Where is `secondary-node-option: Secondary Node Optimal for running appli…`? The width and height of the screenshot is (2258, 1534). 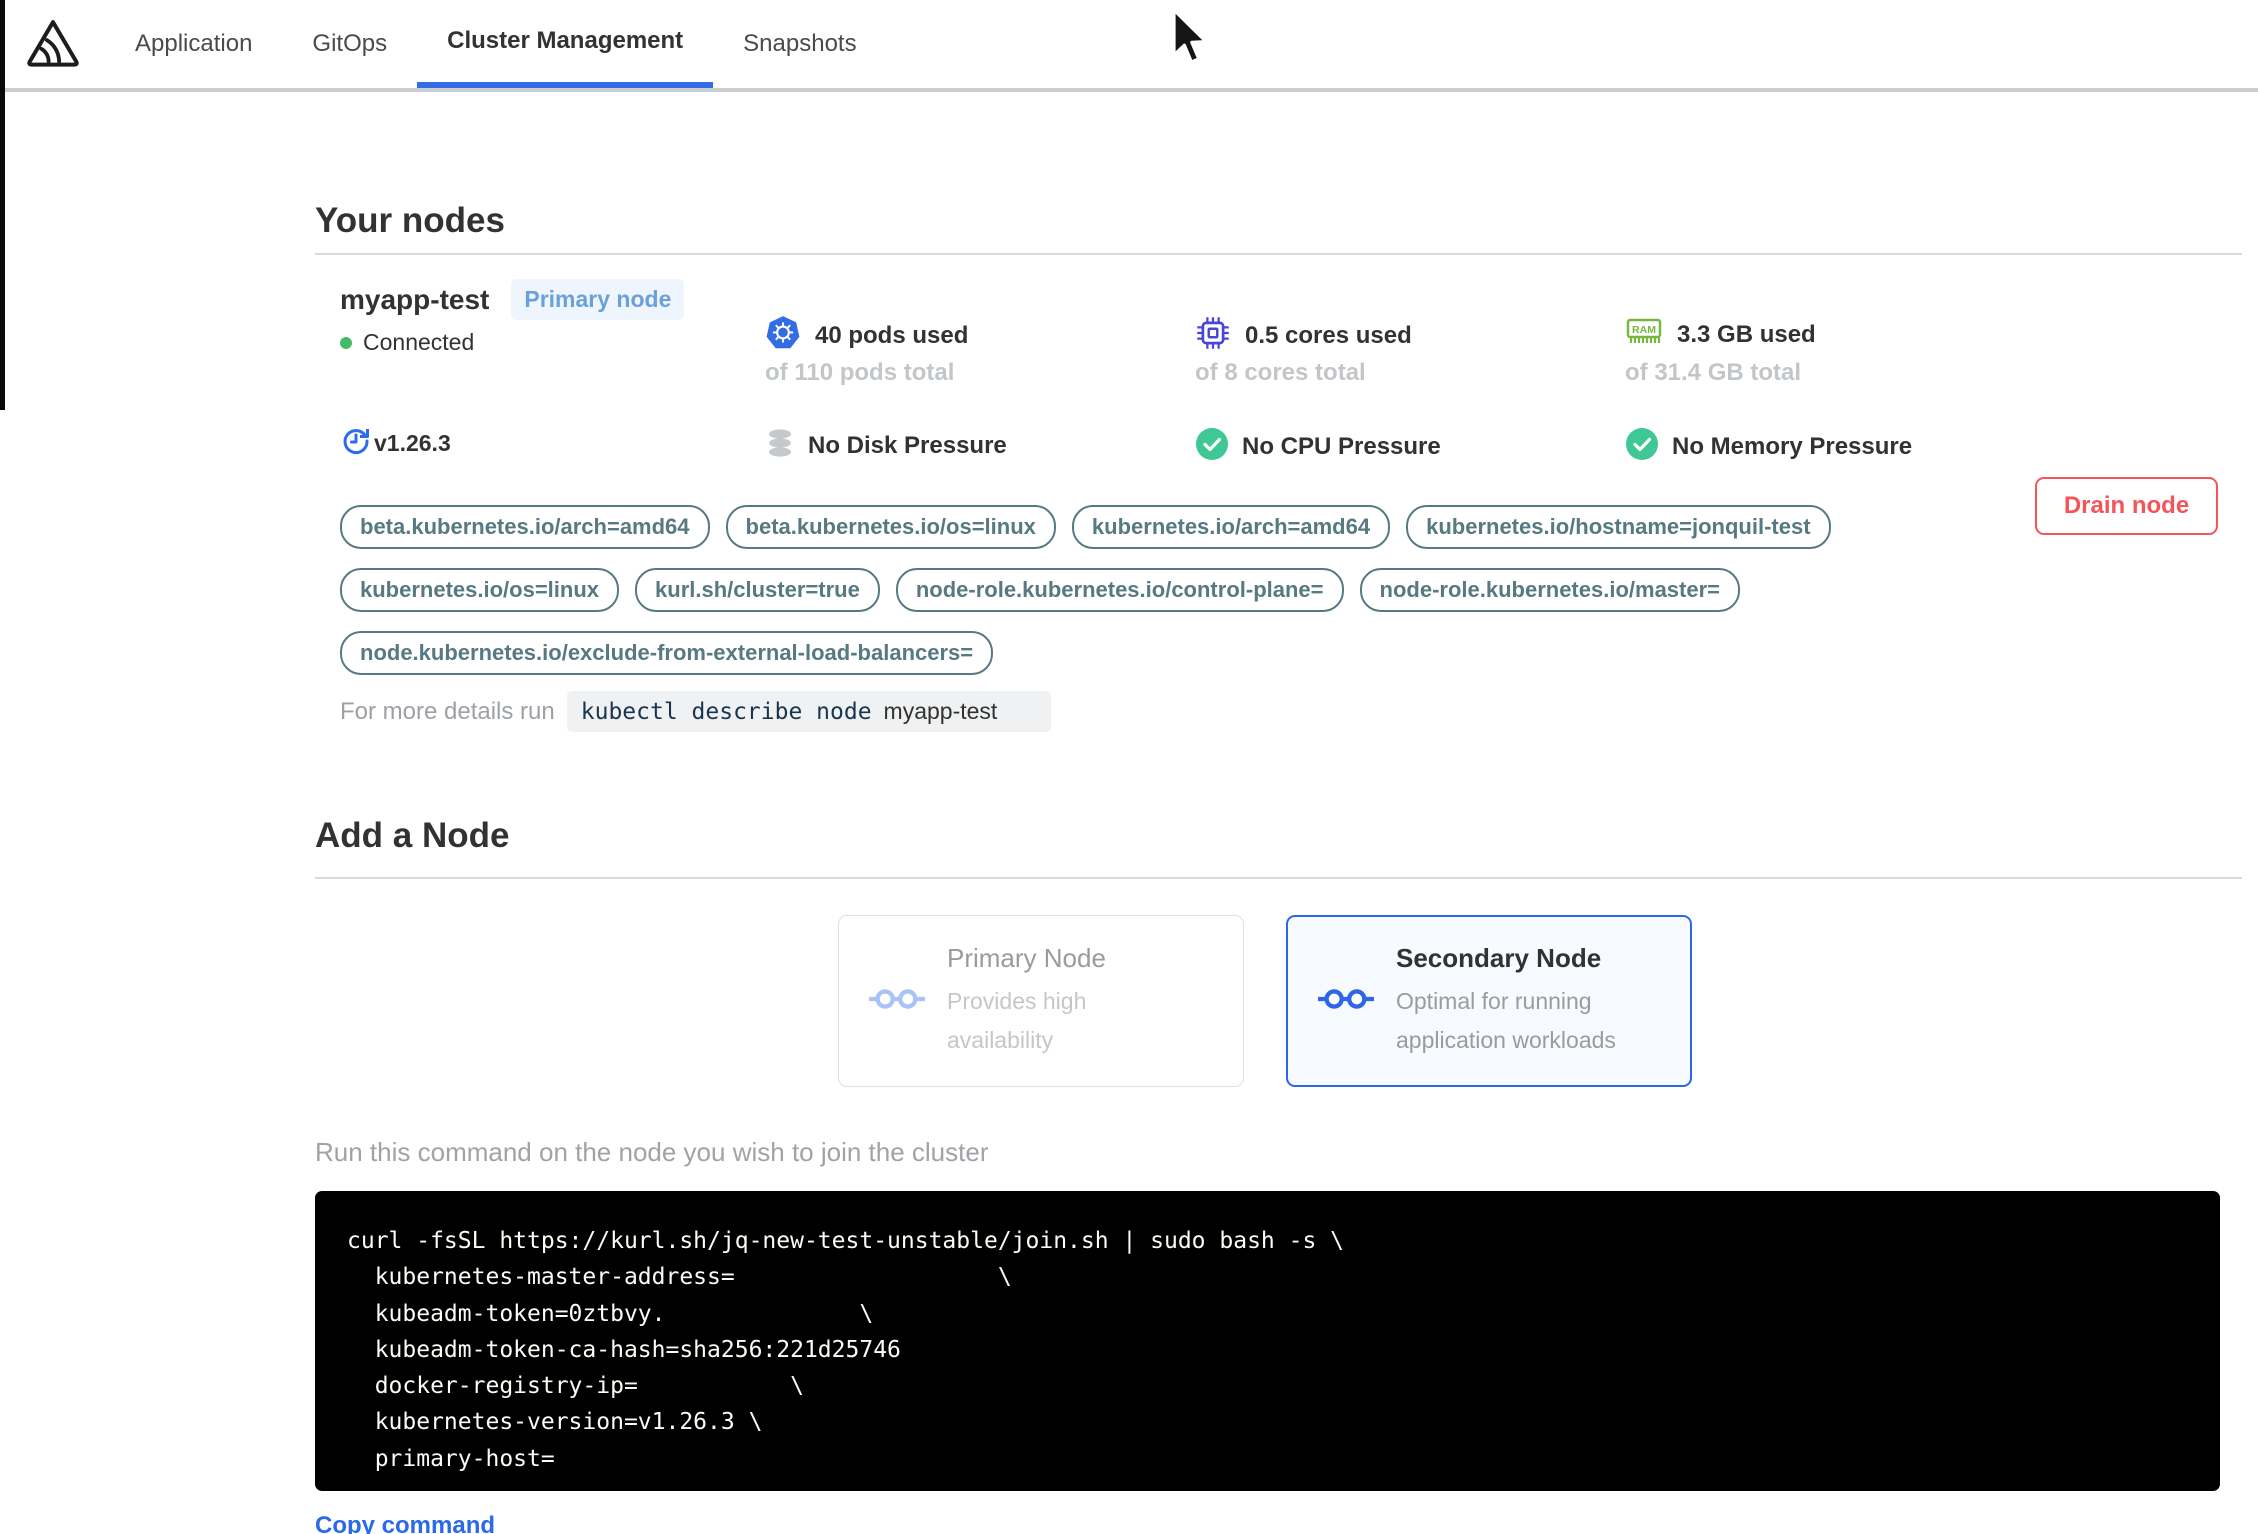 secondary-node-option: Secondary Node Optimal for running appli… is located at coordinates (1489, 1001).